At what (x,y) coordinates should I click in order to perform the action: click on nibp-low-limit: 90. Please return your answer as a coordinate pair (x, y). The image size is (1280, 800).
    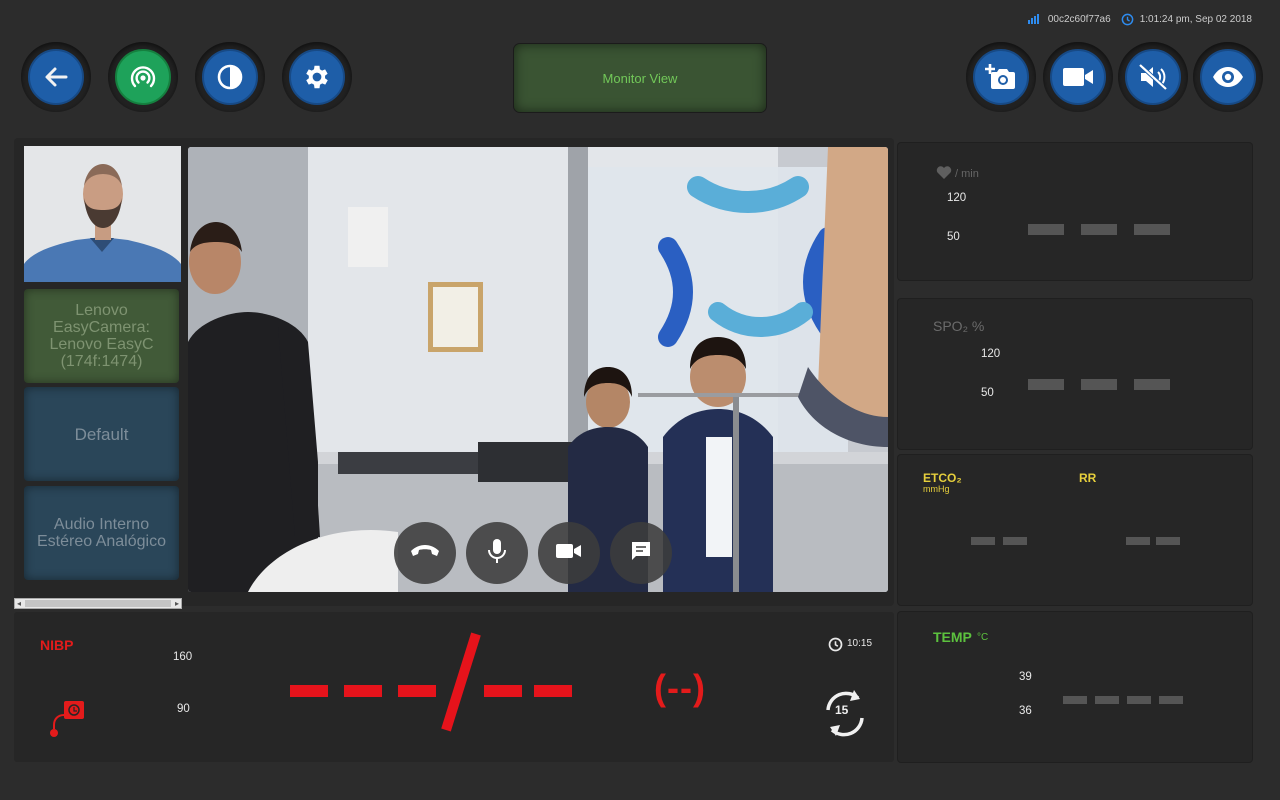
    Looking at the image, I should click on (183, 709).